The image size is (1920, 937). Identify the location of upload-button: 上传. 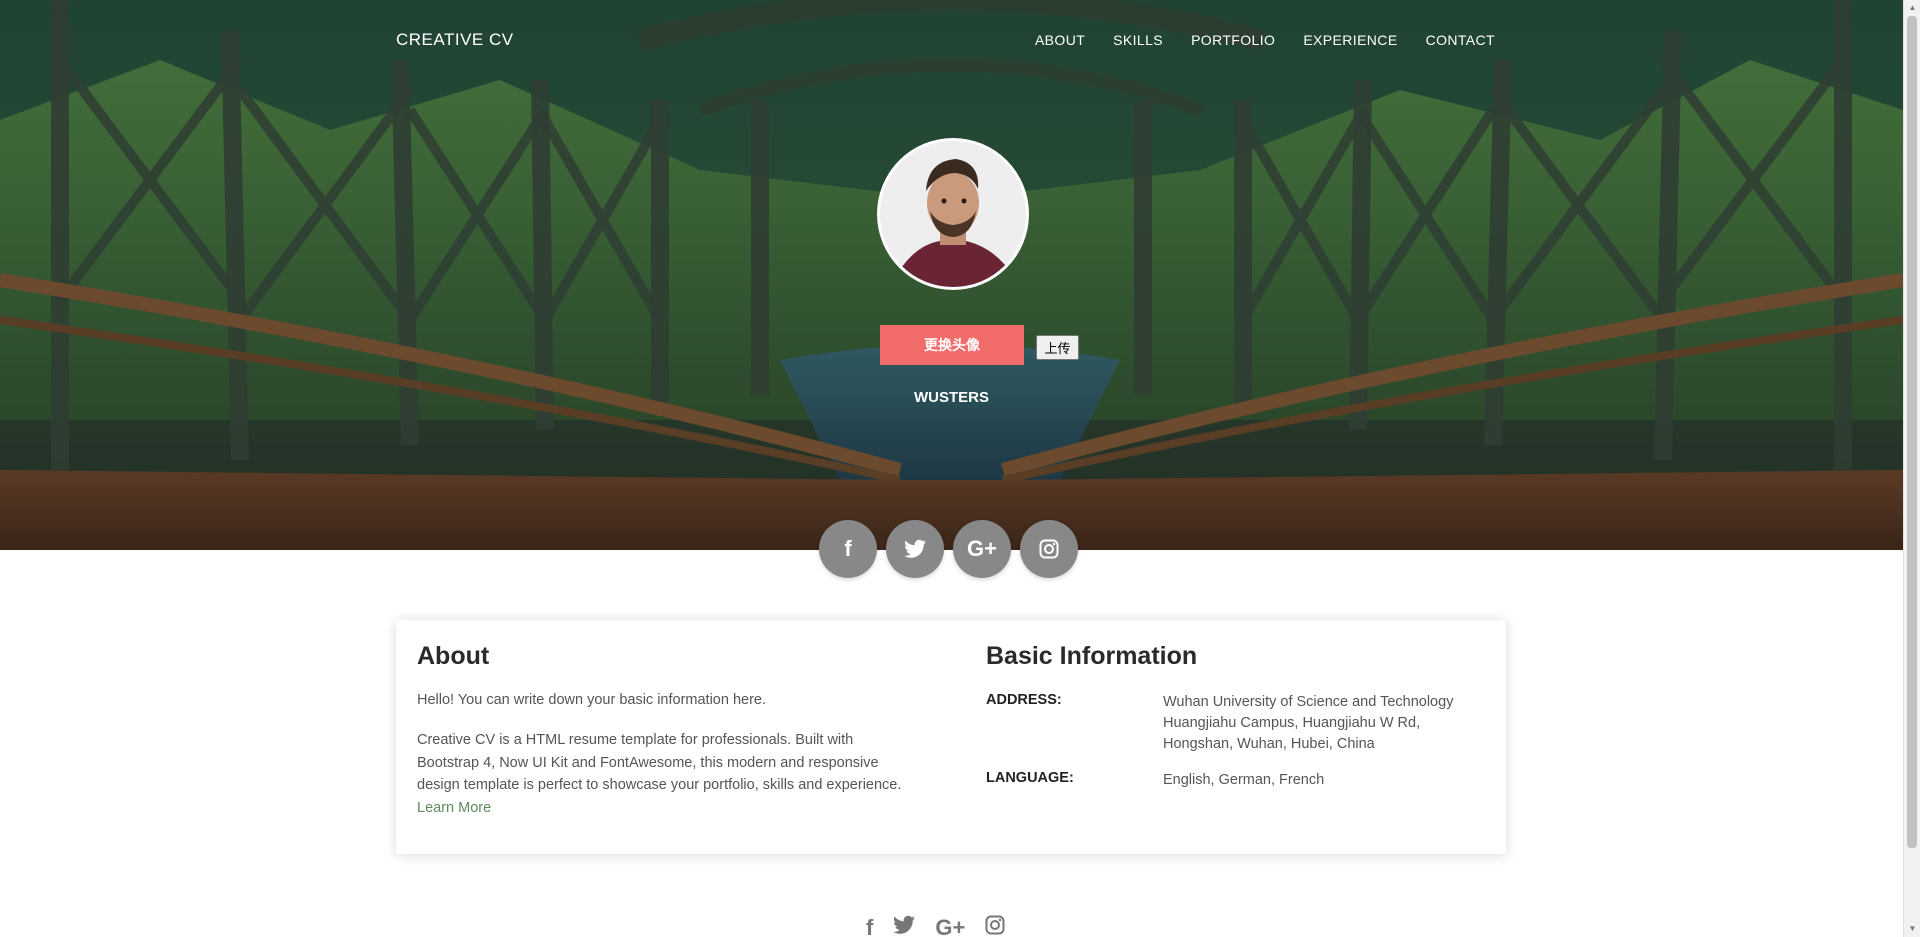
(1057, 347).